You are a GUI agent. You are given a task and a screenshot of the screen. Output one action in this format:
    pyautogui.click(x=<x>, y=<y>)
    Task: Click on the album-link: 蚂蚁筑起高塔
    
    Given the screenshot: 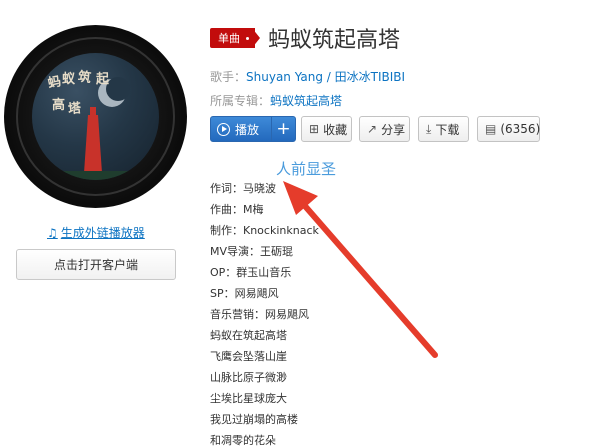 What is the action you would take?
    pyautogui.click(x=306, y=101)
    